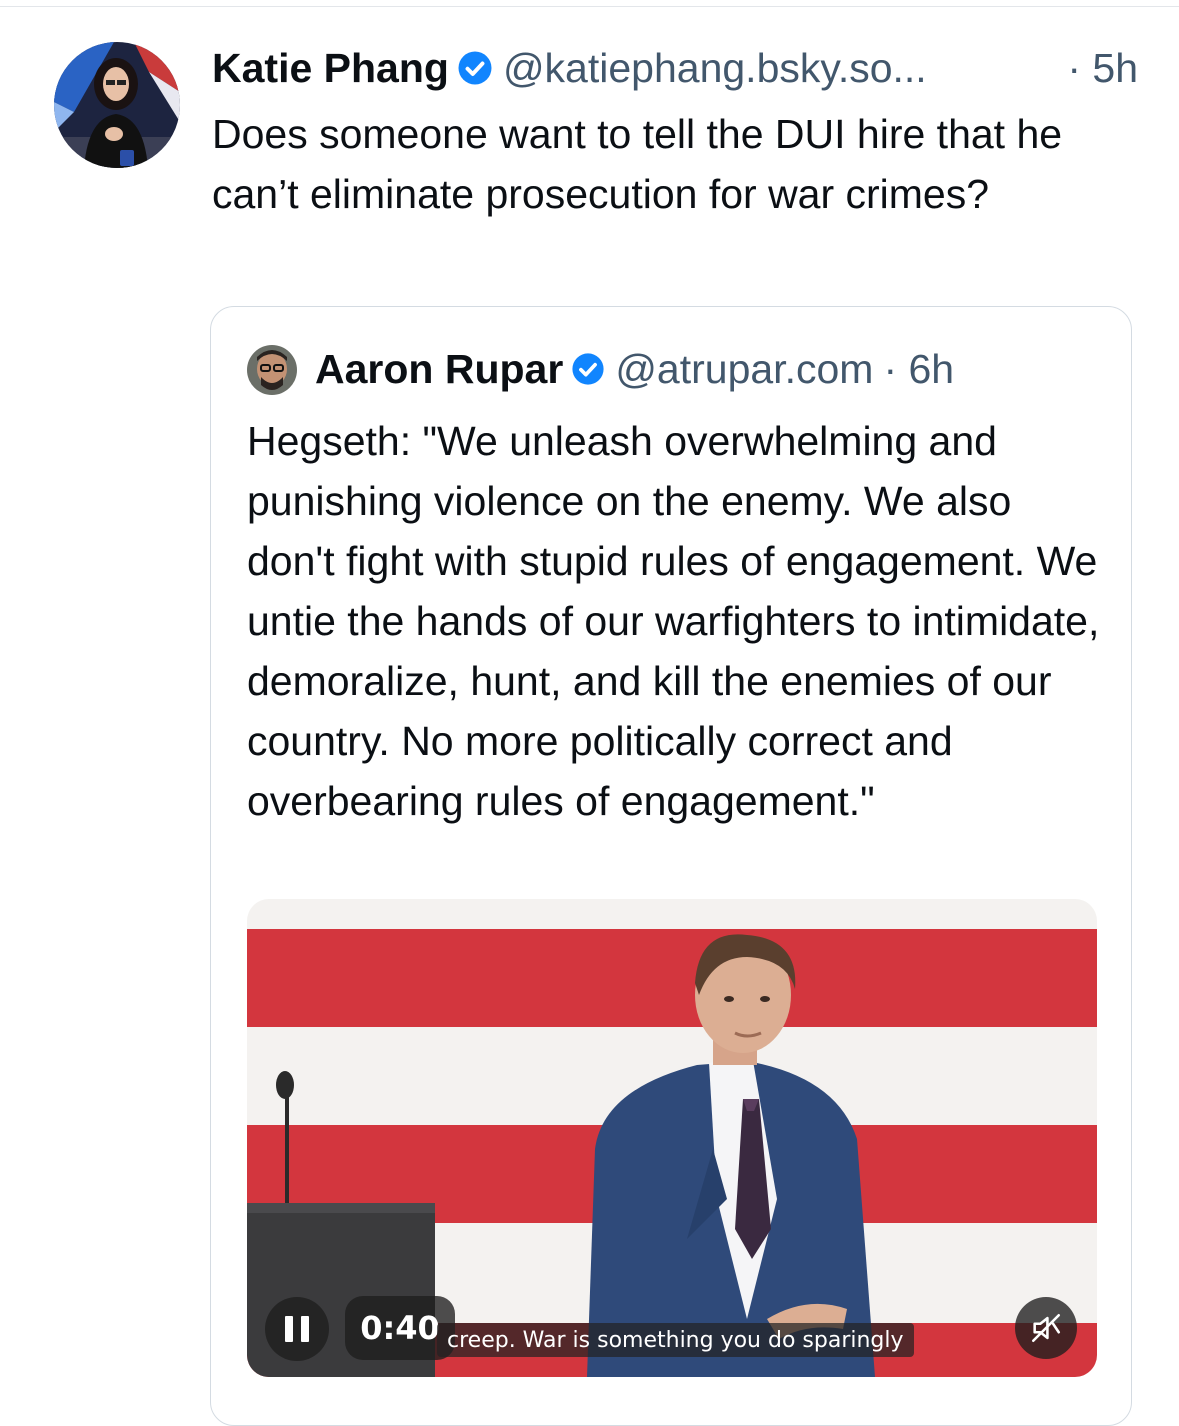 The width and height of the screenshot is (1179, 1426). Describe the element at coordinates (744, 369) in the screenshot. I see `quoted-author-handle: @atrupar.com` at that location.